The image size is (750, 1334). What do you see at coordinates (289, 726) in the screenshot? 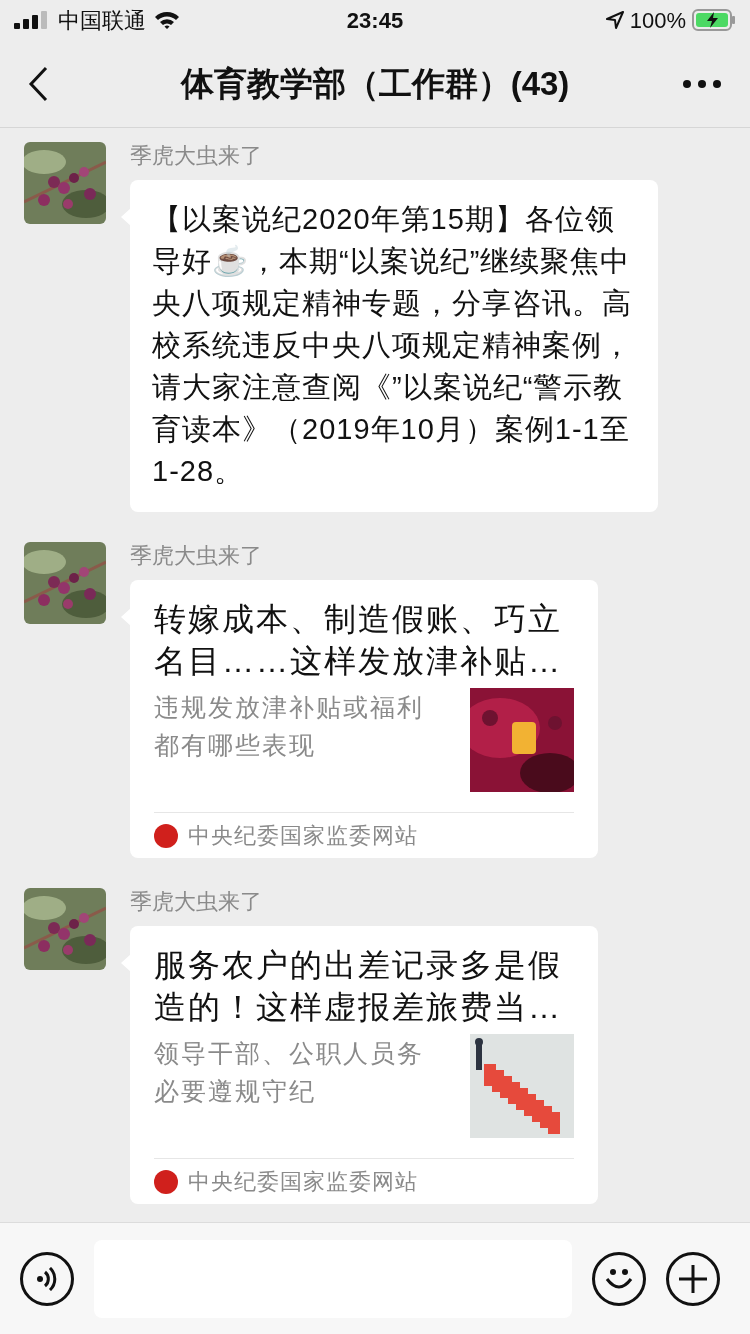
I see `card-description: 违规发放津补贴或福利都有哪些表现` at bounding box center [289, 726].